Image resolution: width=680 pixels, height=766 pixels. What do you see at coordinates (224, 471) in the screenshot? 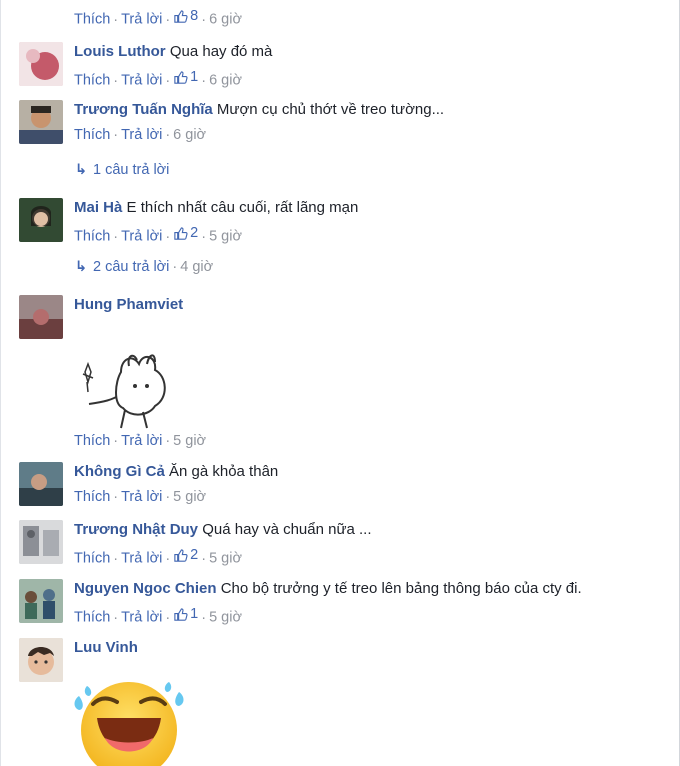
I see `comment-text: Ăn gà khỏa thân` at bounding box center [224, 471].